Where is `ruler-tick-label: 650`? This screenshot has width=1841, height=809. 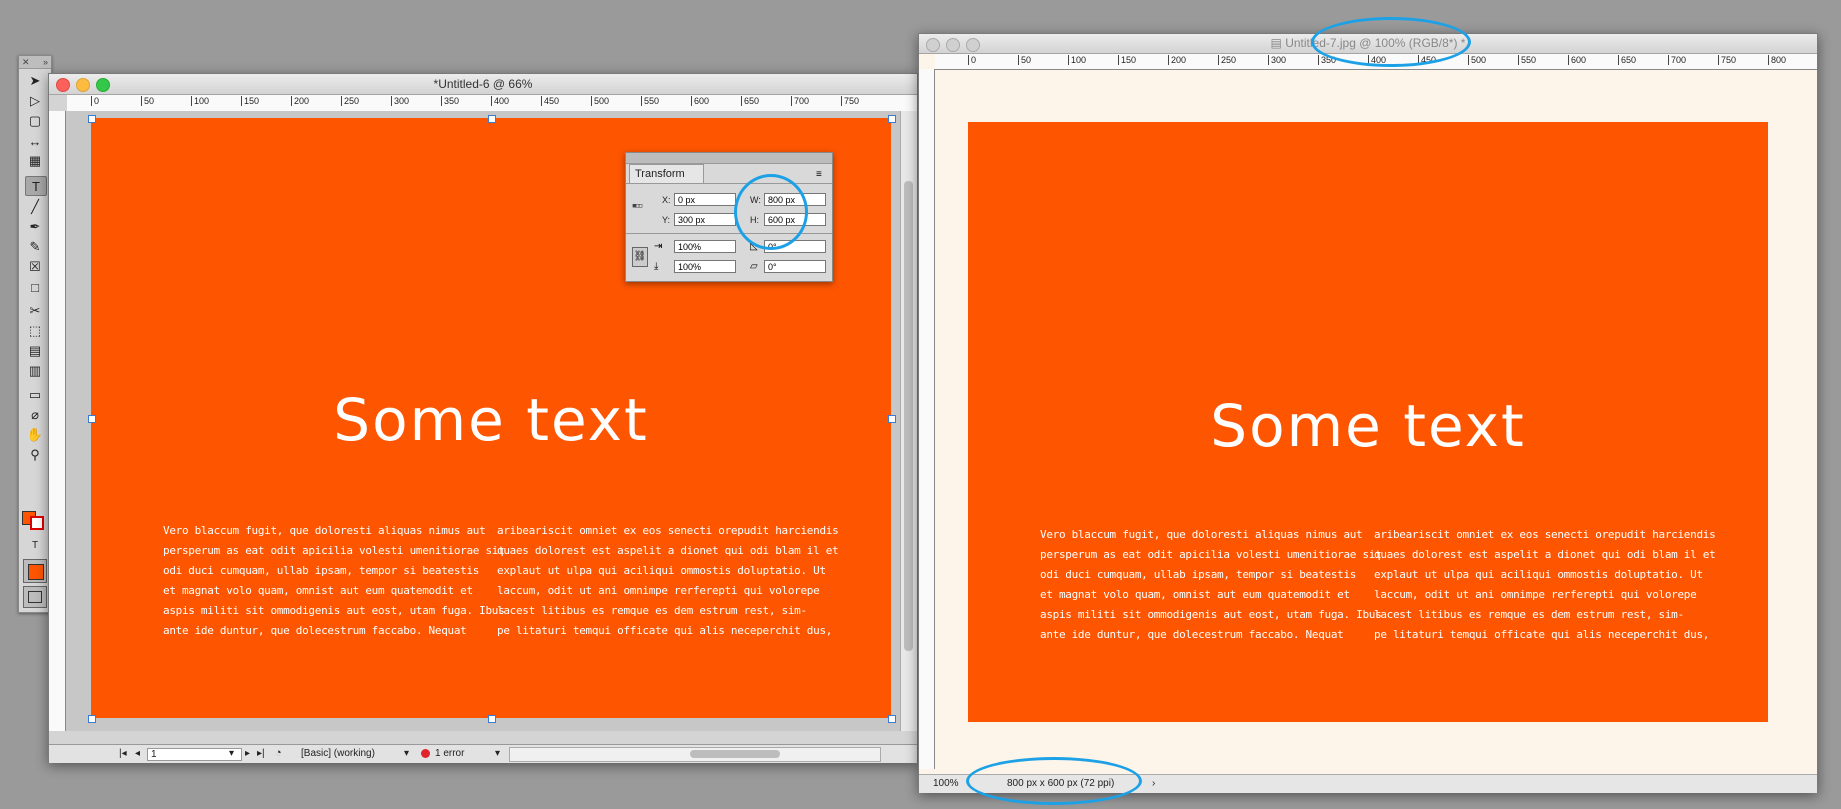
ruler-tick-label: 650 is located at coordinates (750, 101).